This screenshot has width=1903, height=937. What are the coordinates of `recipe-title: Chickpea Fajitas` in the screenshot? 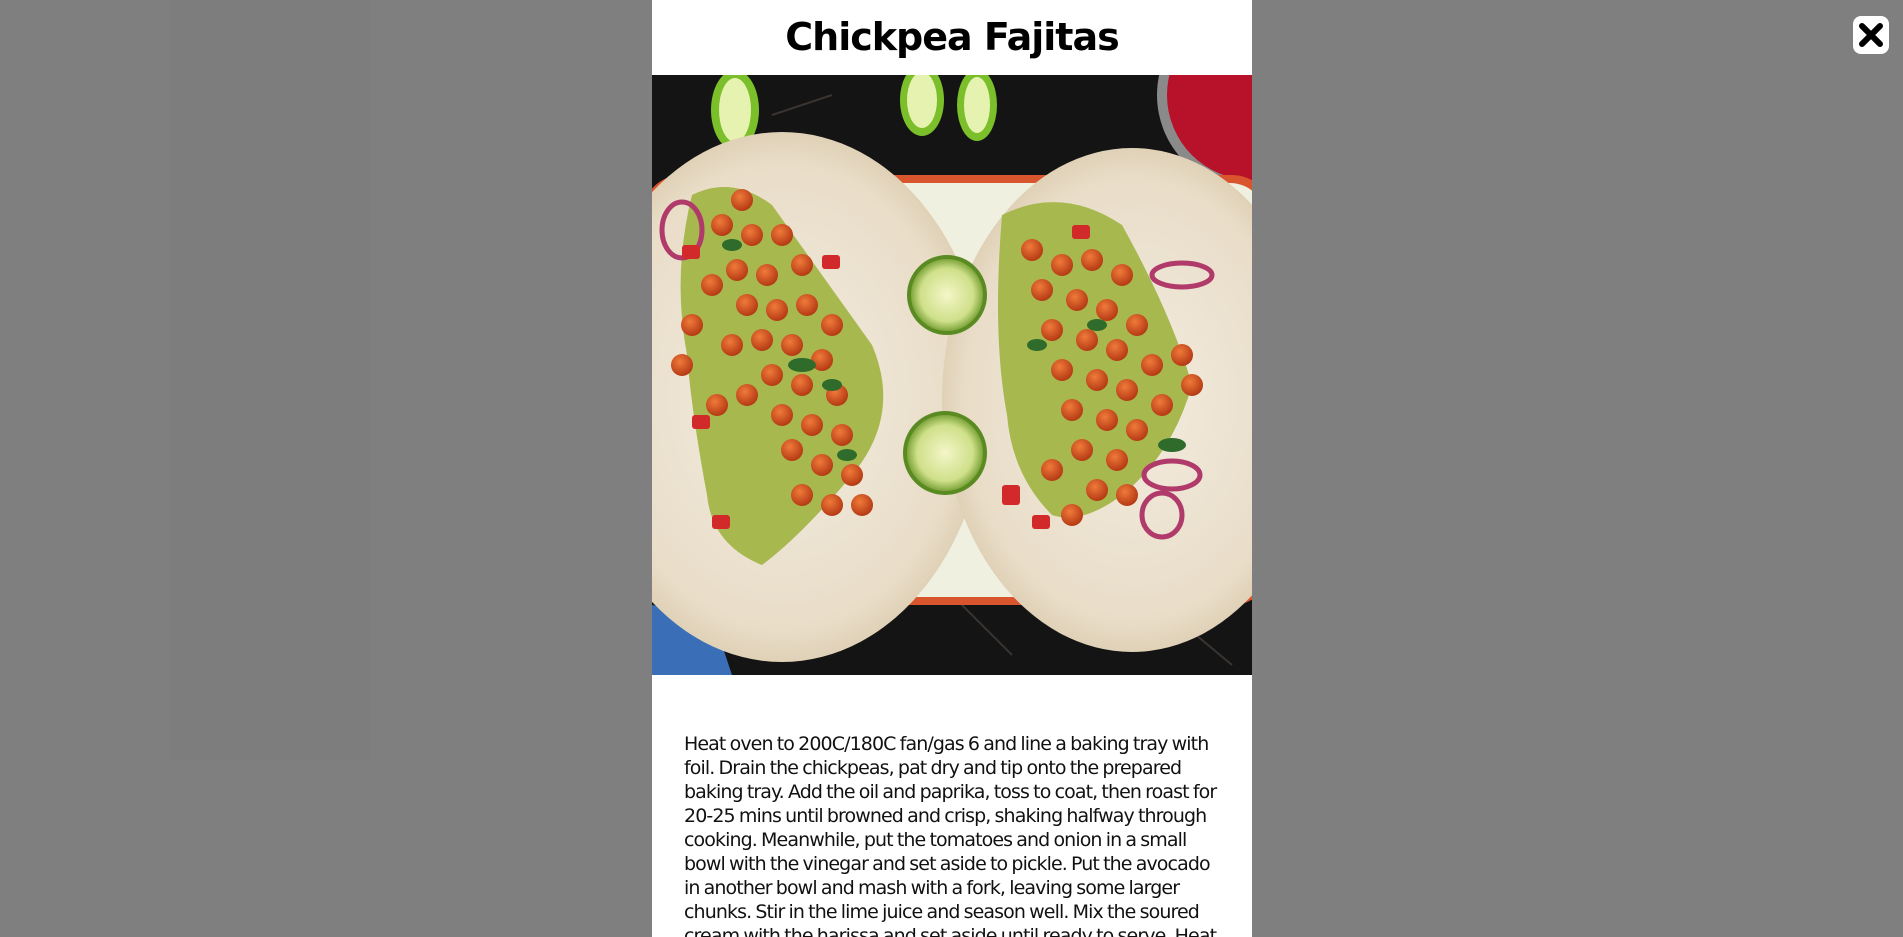 It's located at (952, 37).